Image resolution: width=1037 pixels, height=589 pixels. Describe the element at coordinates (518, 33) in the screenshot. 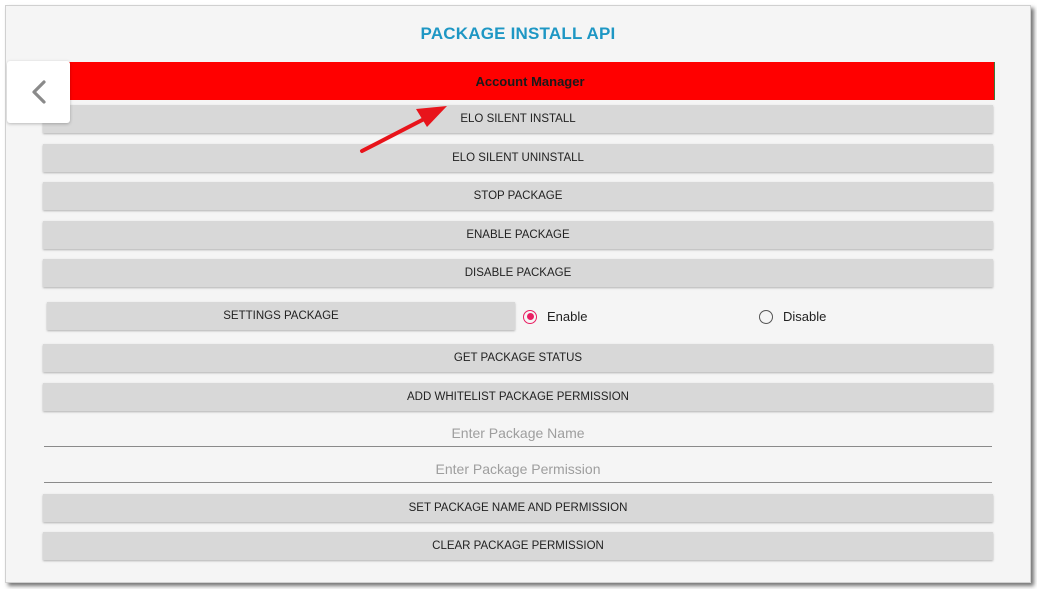

I see `page-title: PACKAGE INSTALL API` at that location.